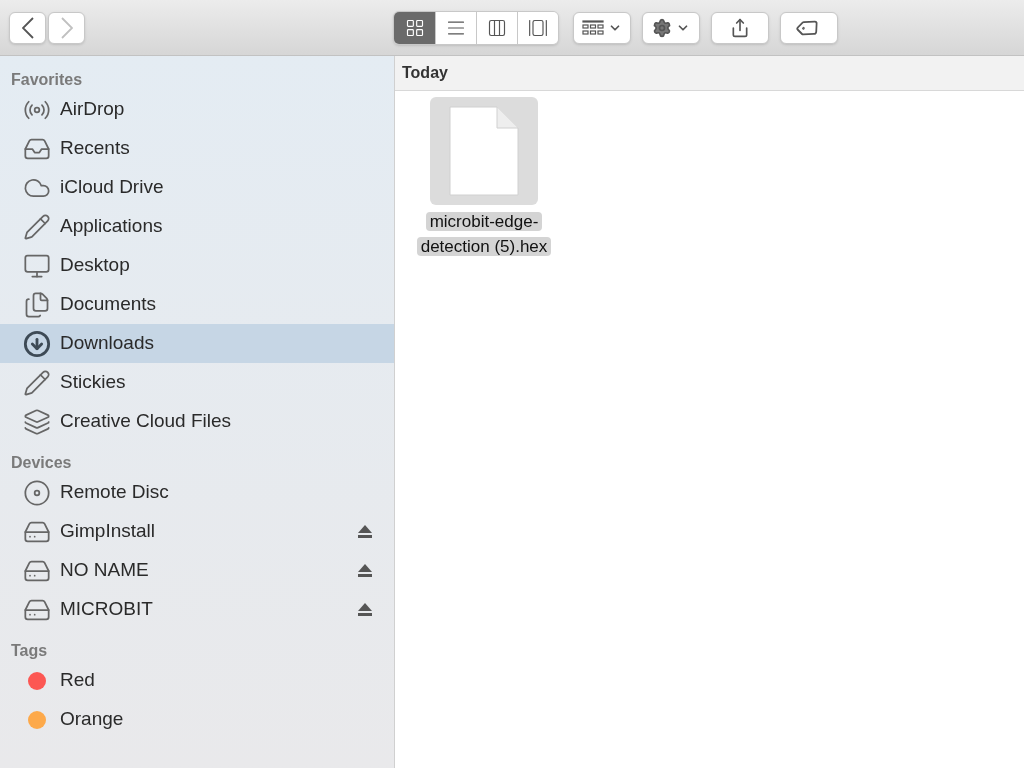 This screenshot has height=768, width=1024. What do you see at coordinates (146, 421) in the screenshot?
I see `item-label: Creative Cloud Files` at bounding box center [146, 421].